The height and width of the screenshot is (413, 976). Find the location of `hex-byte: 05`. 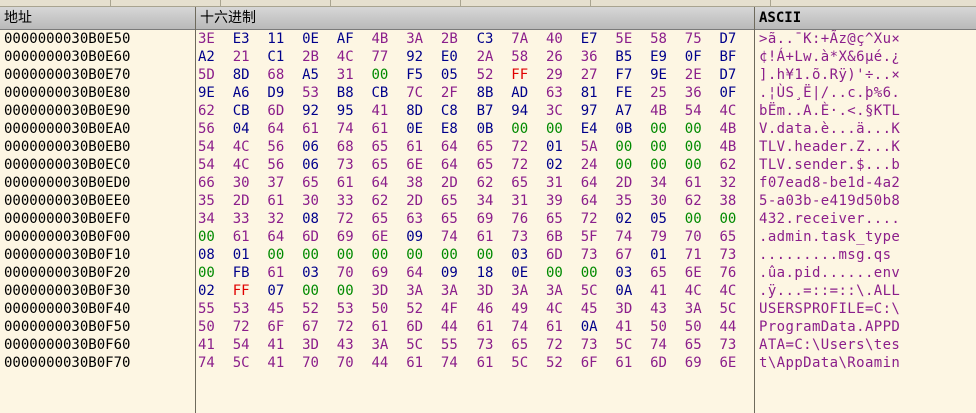

hex-byte: 05 is located at coordinates (449, 75).